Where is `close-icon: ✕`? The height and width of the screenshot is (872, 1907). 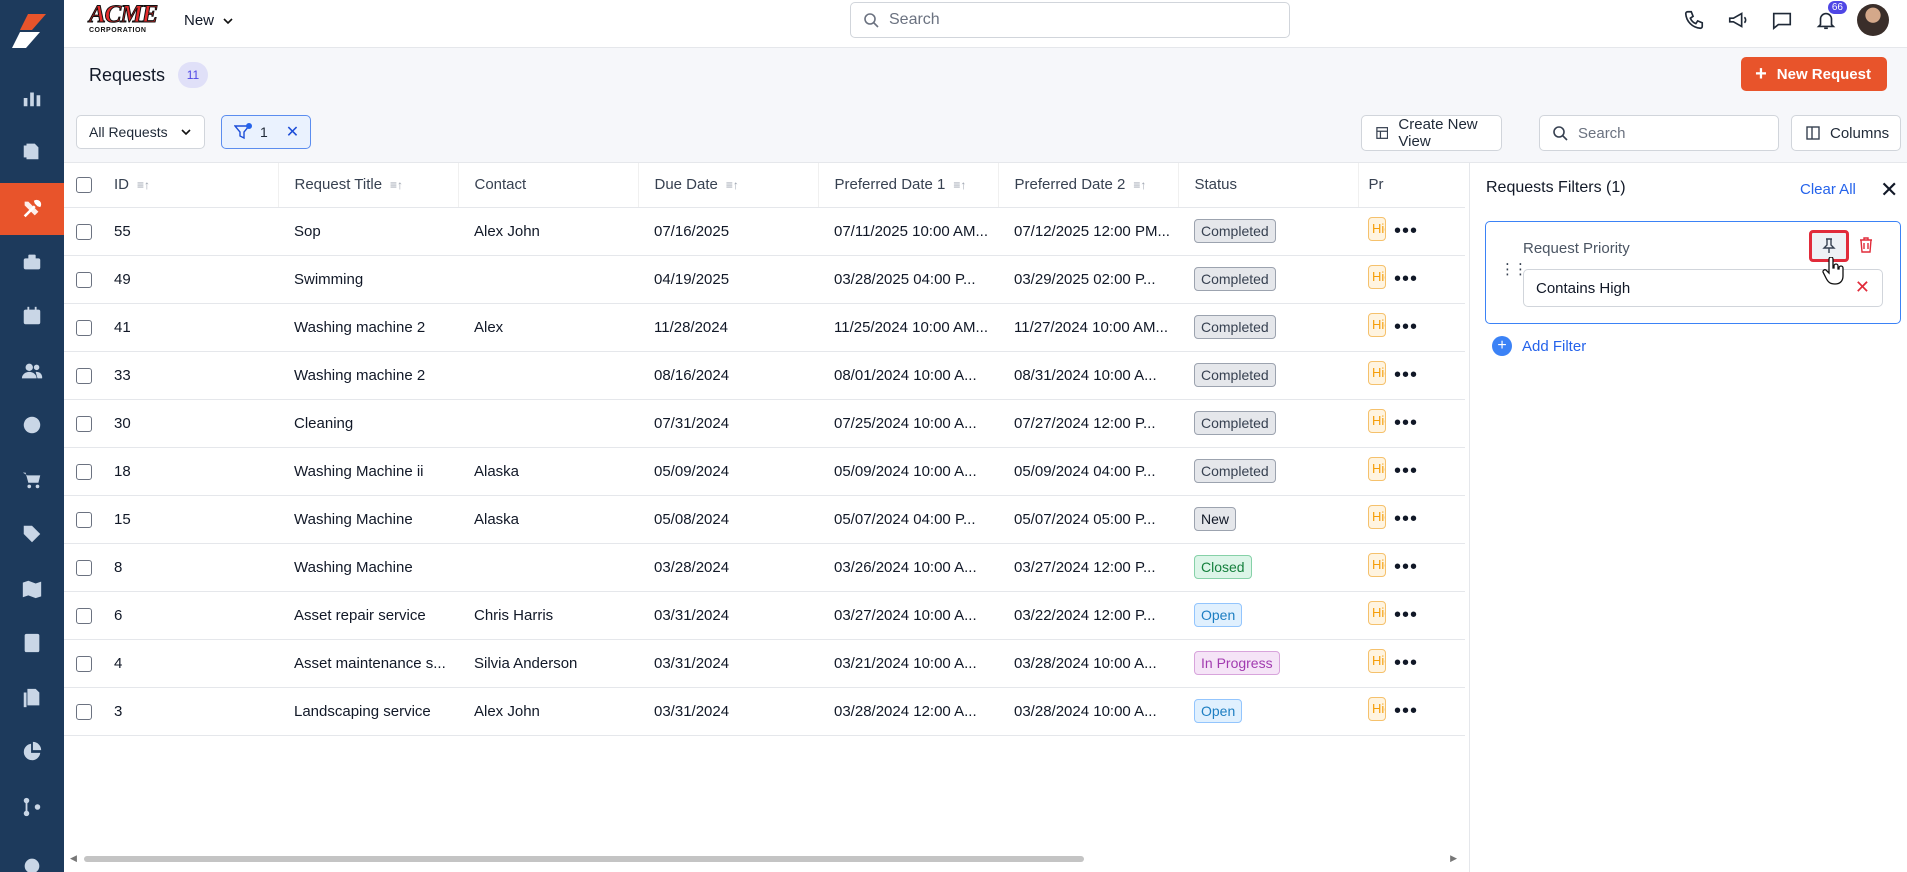 close-icon: ✕ is located at coordinates (1889, 190).